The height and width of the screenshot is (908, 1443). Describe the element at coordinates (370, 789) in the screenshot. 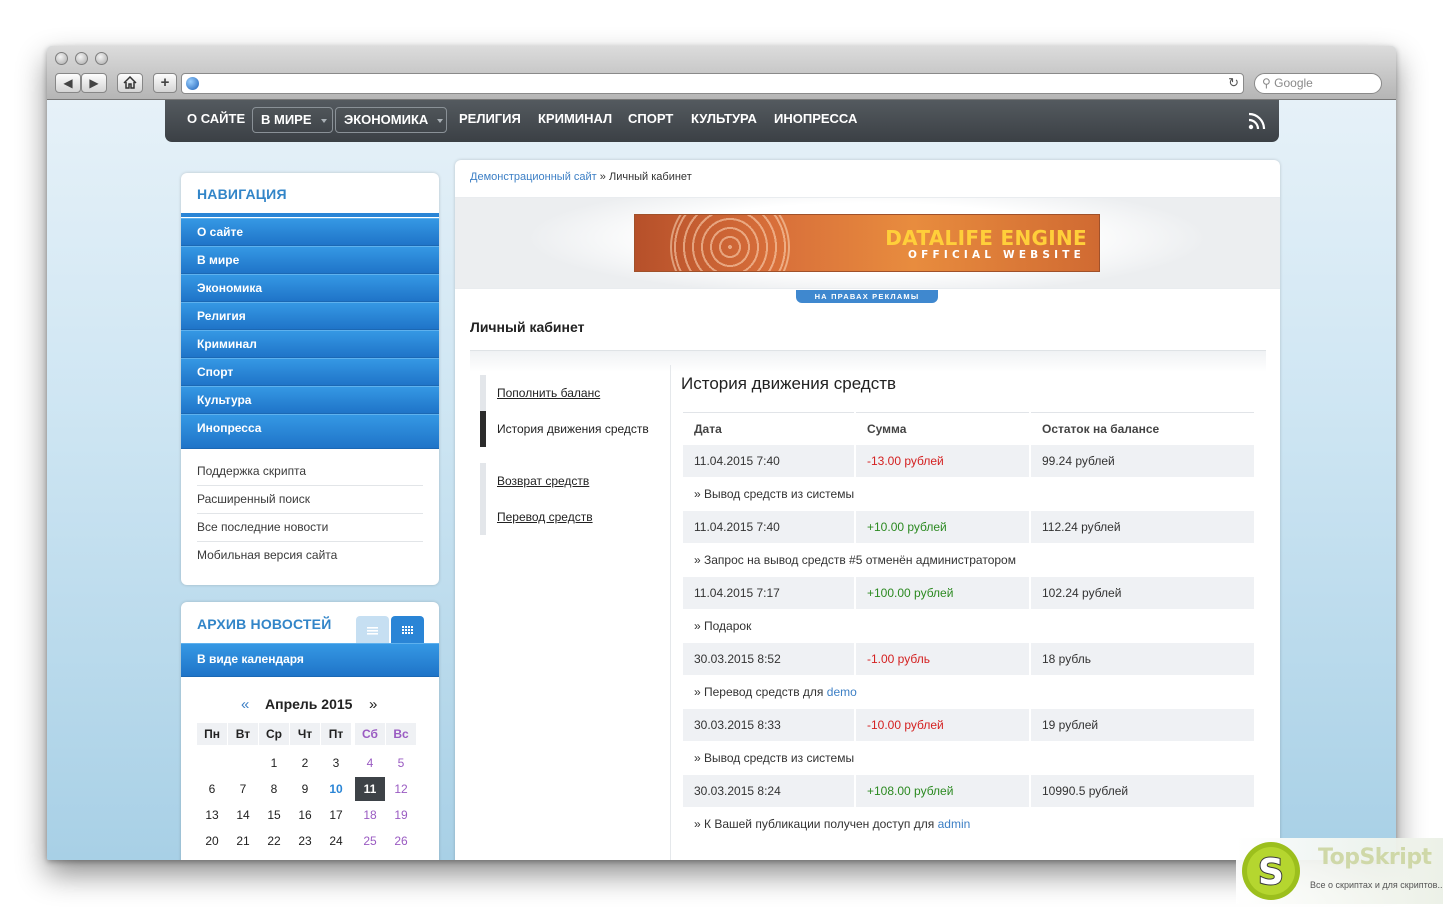

I see `calendar-day: 11` at that location.